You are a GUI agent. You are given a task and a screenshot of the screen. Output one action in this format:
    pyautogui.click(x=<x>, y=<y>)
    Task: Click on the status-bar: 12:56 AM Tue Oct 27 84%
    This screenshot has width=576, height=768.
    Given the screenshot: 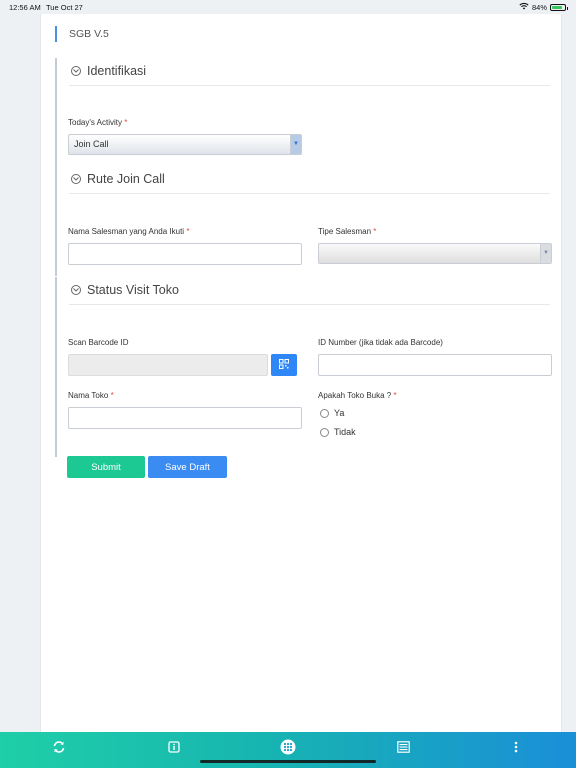 What is the action you would take?
    pyautogui.click(x=288, y=7)
    